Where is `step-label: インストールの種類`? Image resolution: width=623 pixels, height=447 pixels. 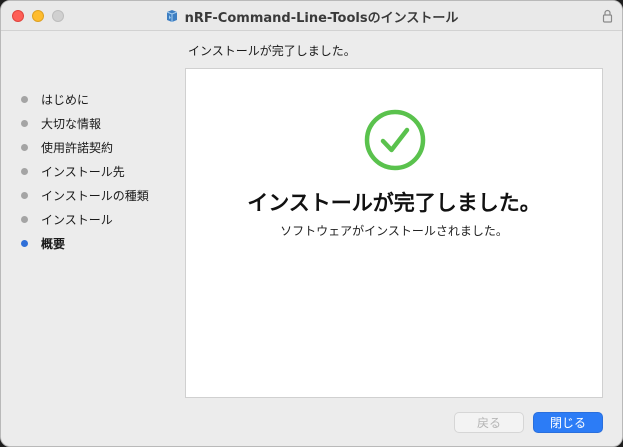
step-label: インストールの種類 is located at coordinates (95, 195).